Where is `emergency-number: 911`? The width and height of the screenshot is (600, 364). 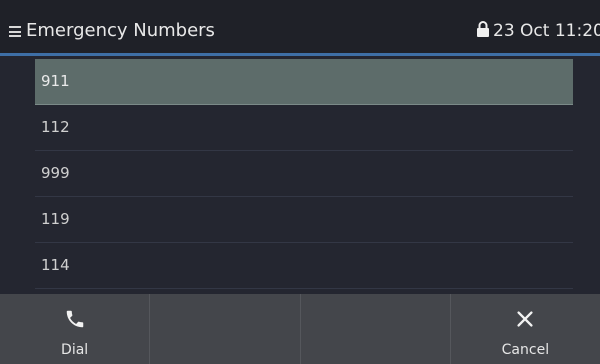 emergency-number: 911 is located at coordinates (55, 81).